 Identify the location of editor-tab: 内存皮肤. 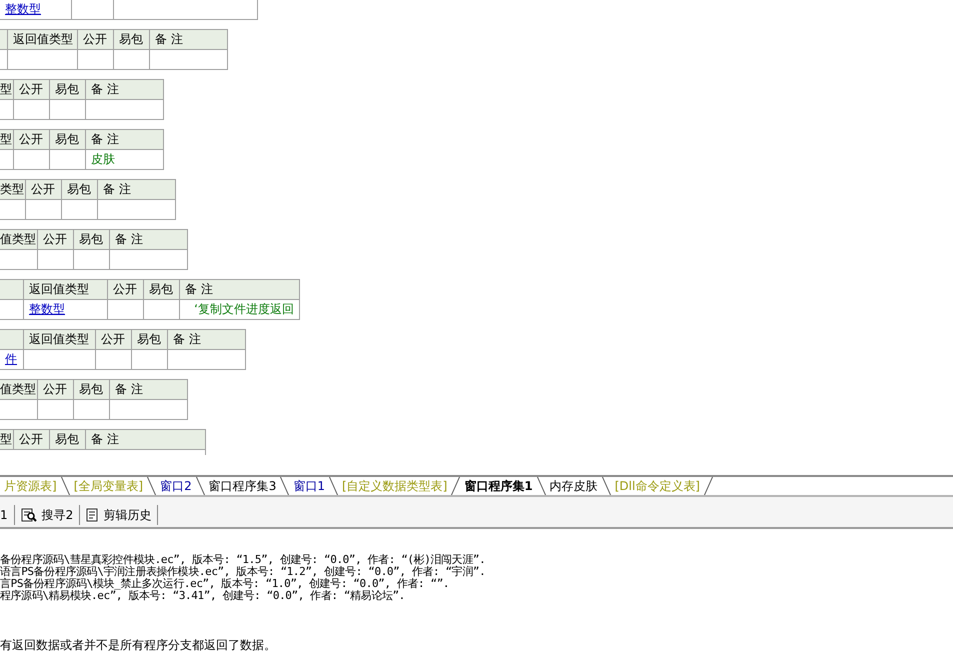
(574, 486).